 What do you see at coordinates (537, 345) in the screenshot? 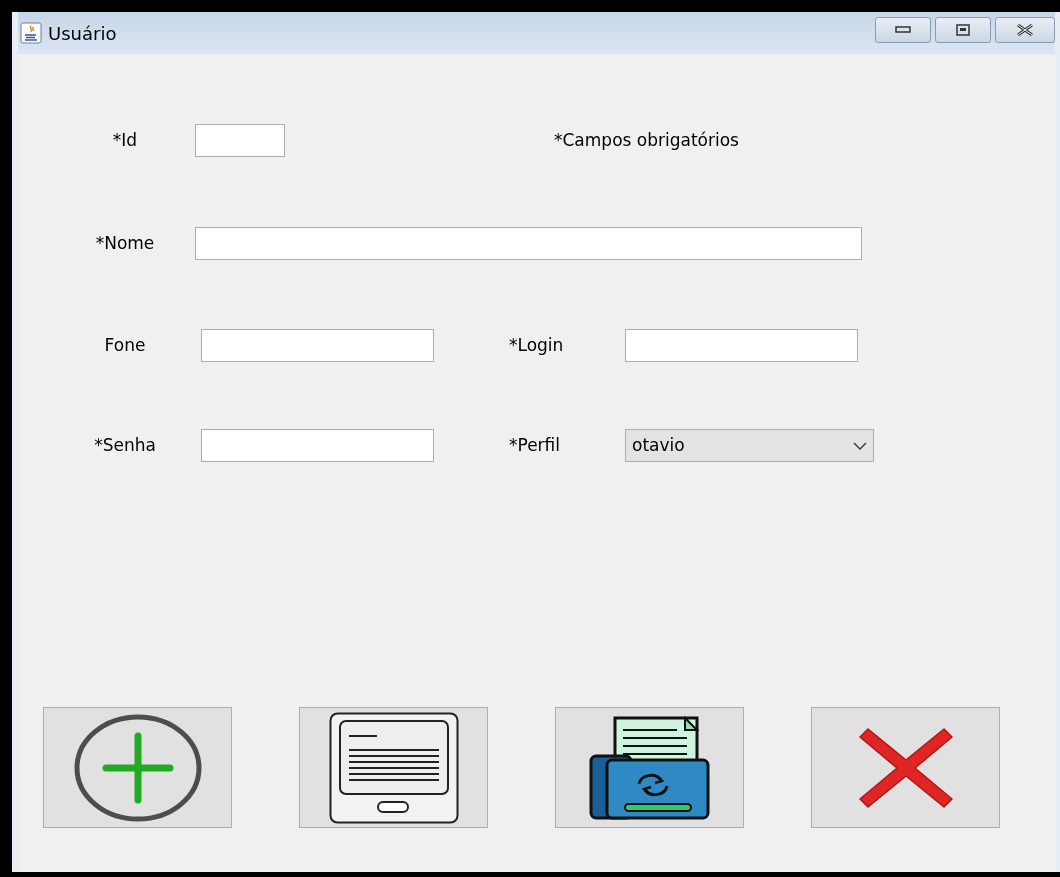
I see `field-label: *Login` at bounding box center [537, 345].